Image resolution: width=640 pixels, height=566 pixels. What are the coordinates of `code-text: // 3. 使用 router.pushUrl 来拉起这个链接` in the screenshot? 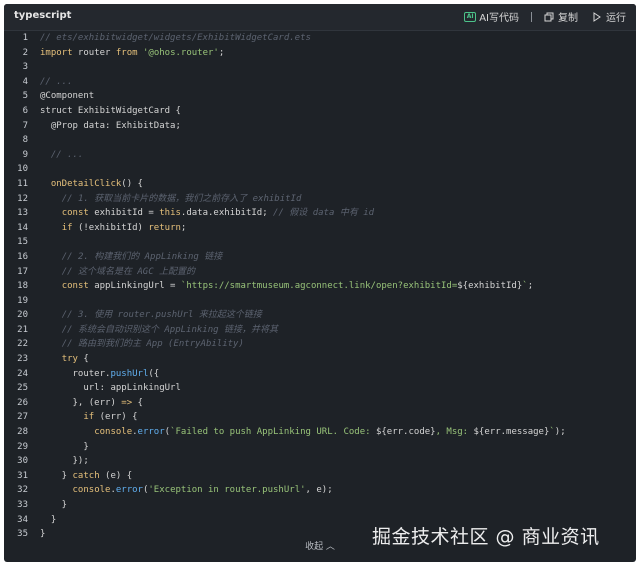 It's located at (151, 315).